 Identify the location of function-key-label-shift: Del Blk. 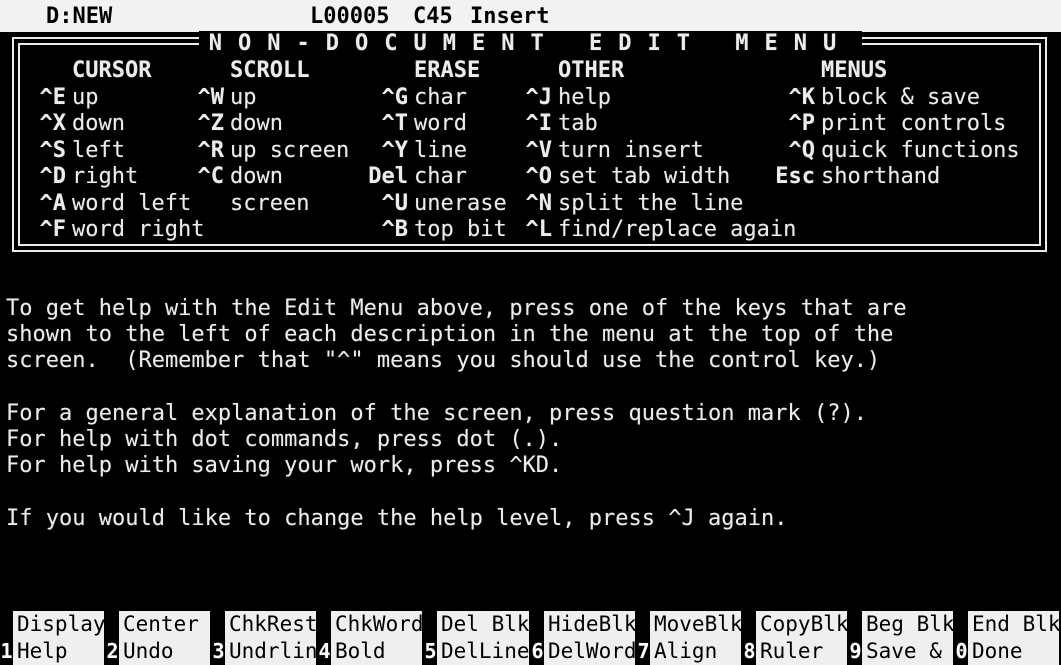
(485, 624).